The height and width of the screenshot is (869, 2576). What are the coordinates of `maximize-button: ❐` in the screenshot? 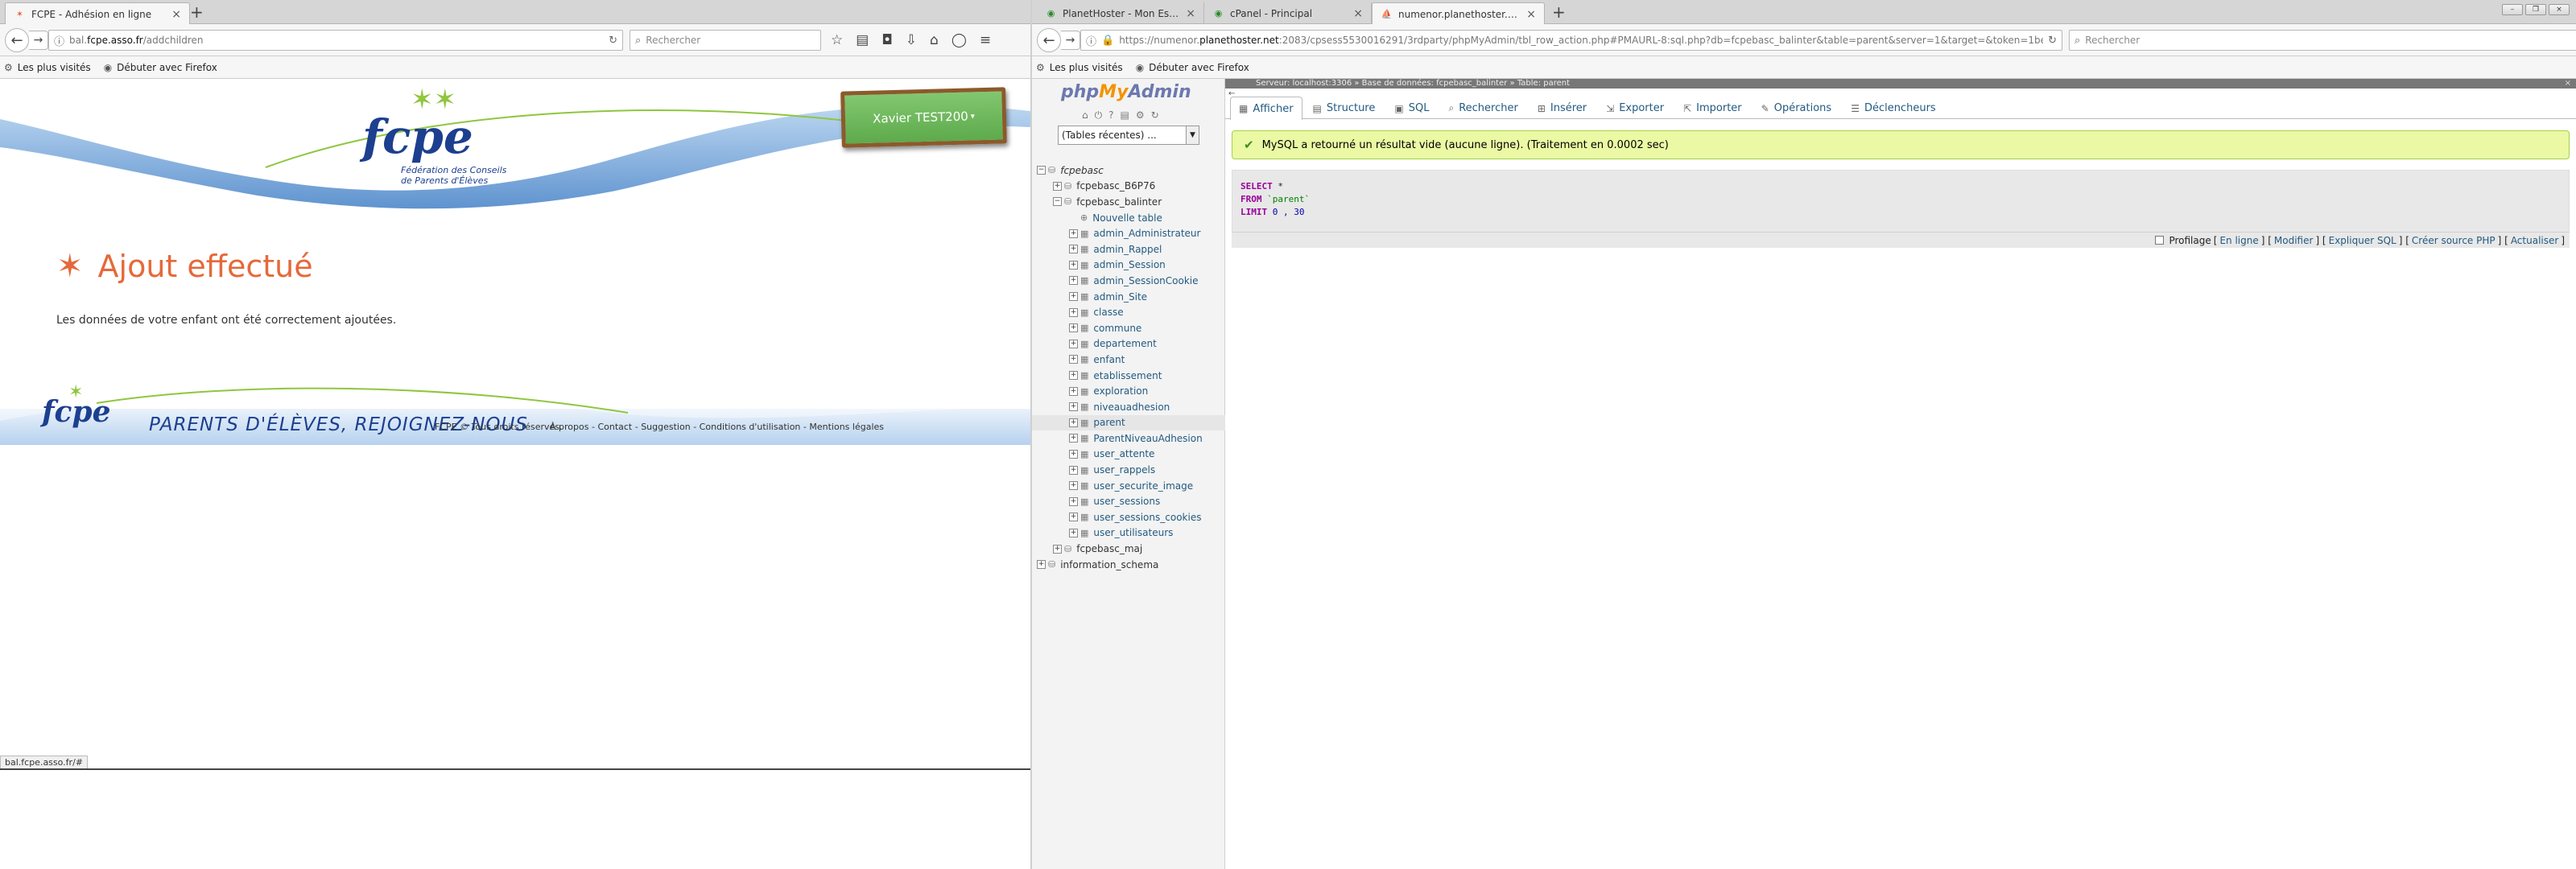 It's located at (2535, 9).